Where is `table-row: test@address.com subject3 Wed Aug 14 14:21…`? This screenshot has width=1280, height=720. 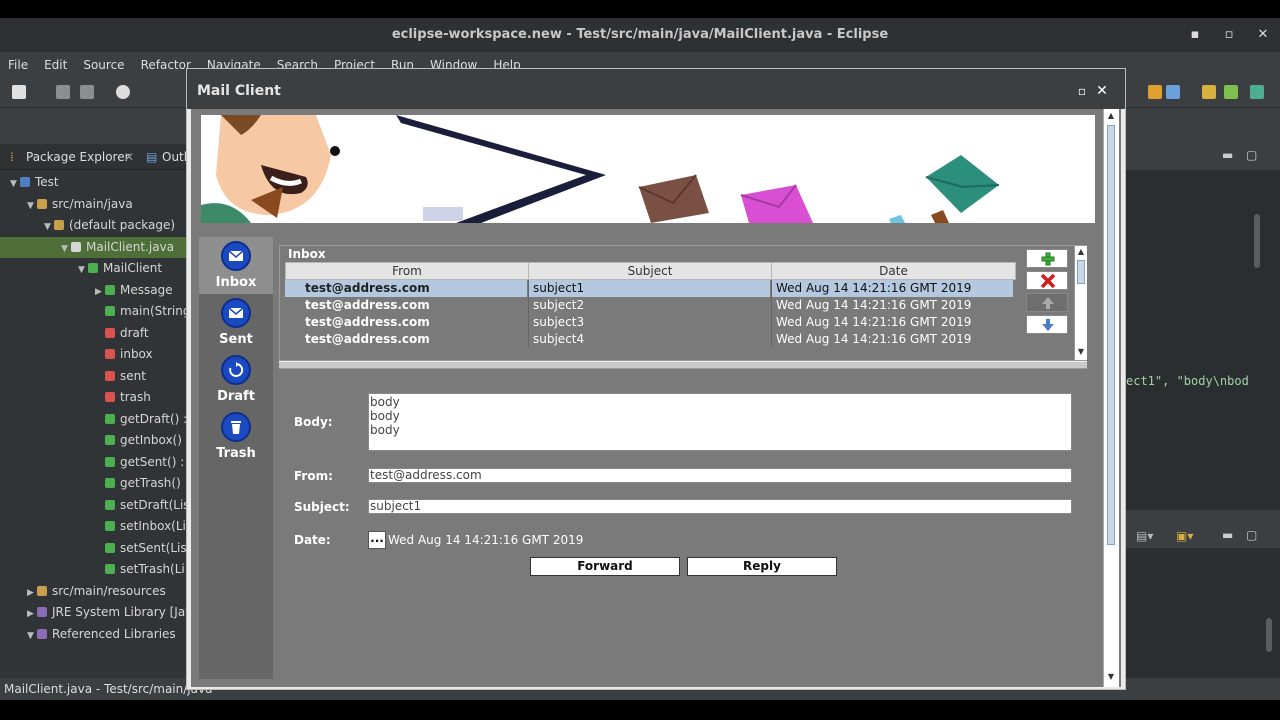
table-row: test@address.com subject3 Wed Aug 14 14:21… is located at coordinates (650, 322).